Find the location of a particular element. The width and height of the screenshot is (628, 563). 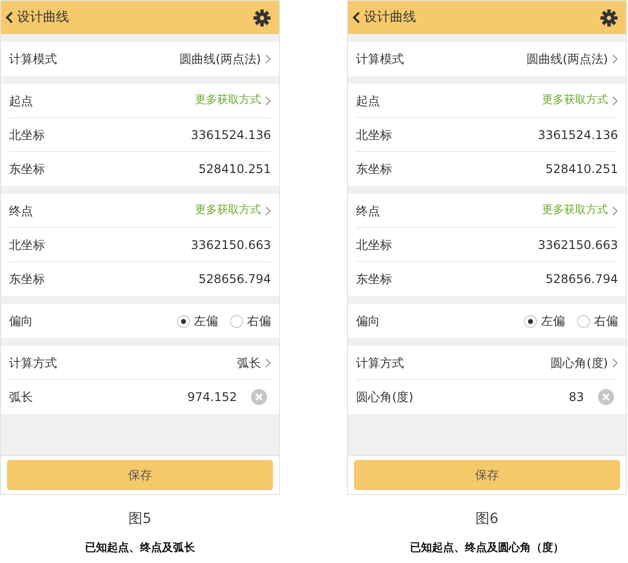

value-field: 974.152 is located at coordinates (177, 397).